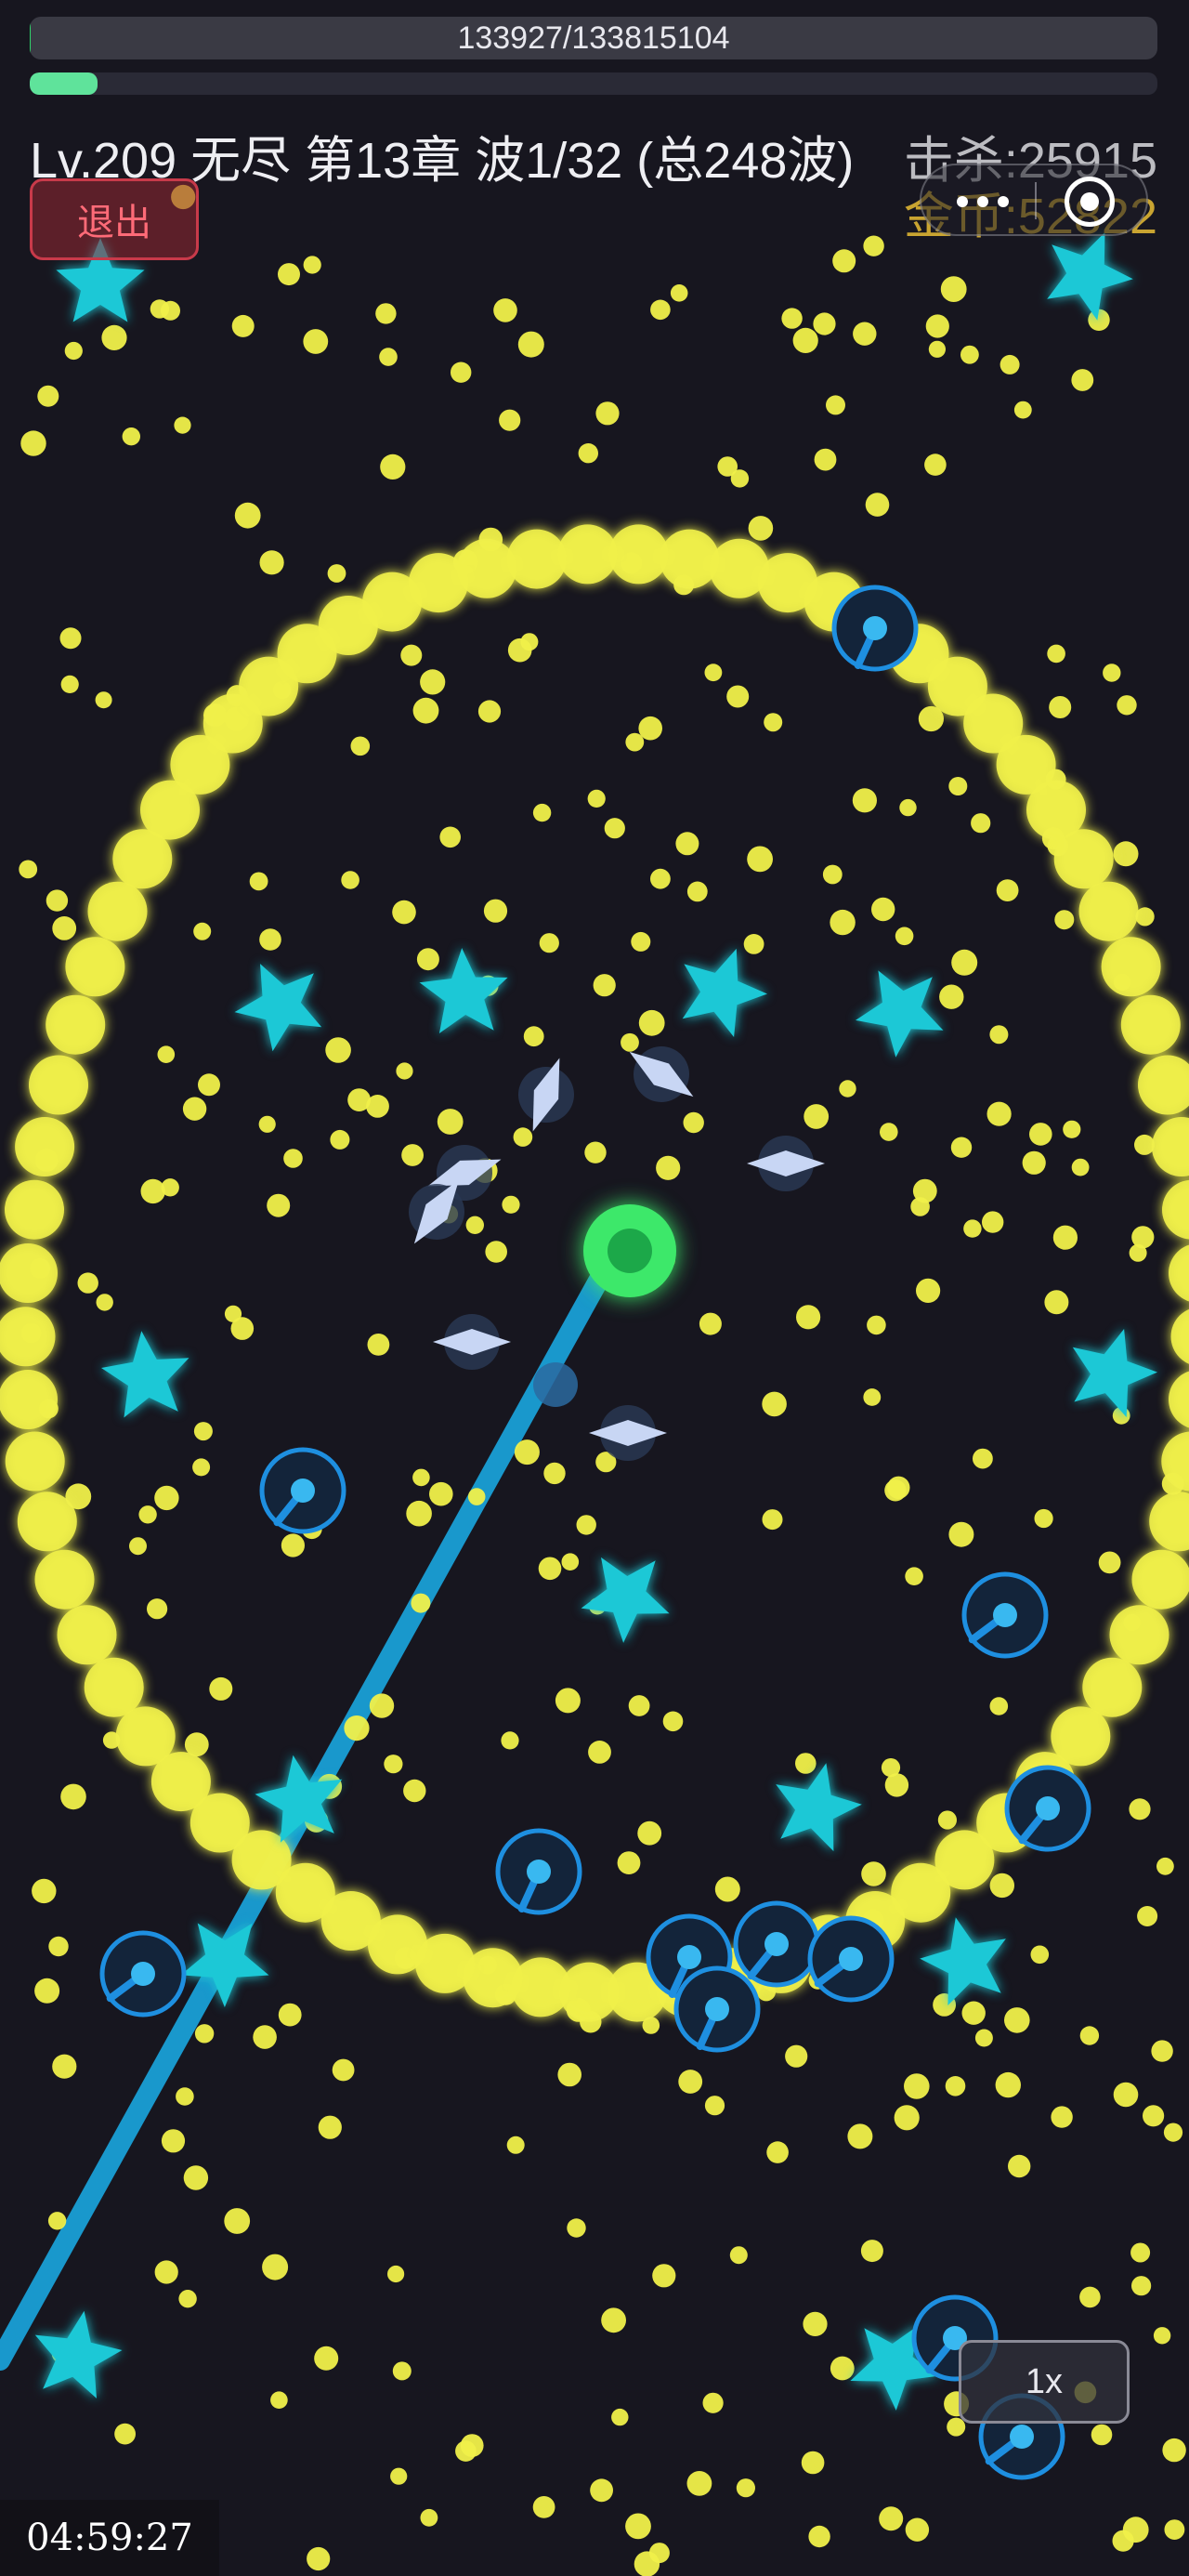 The height and width of the screenshot is (2576, 1189). Describe the element at coordinates (546, 1095) in the screenshot. I see `blade` at that location.